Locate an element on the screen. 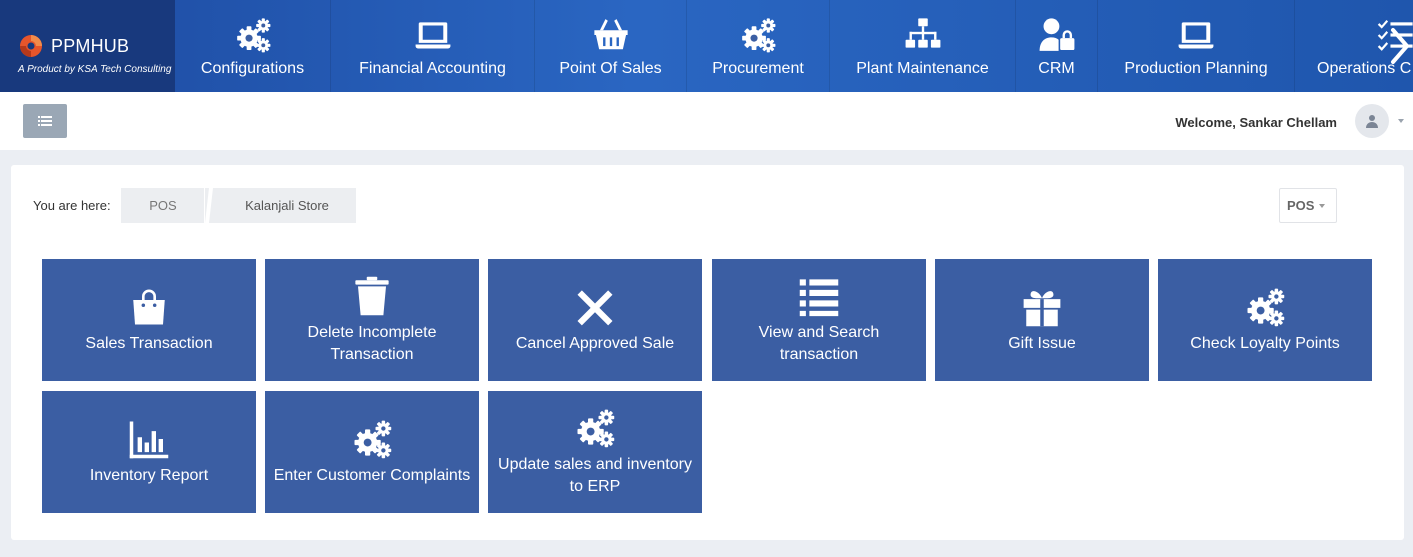 The height and width of the screenshot is (557, 1413). nav-item-procurement: Procurement is located at coordinates (758, 46).